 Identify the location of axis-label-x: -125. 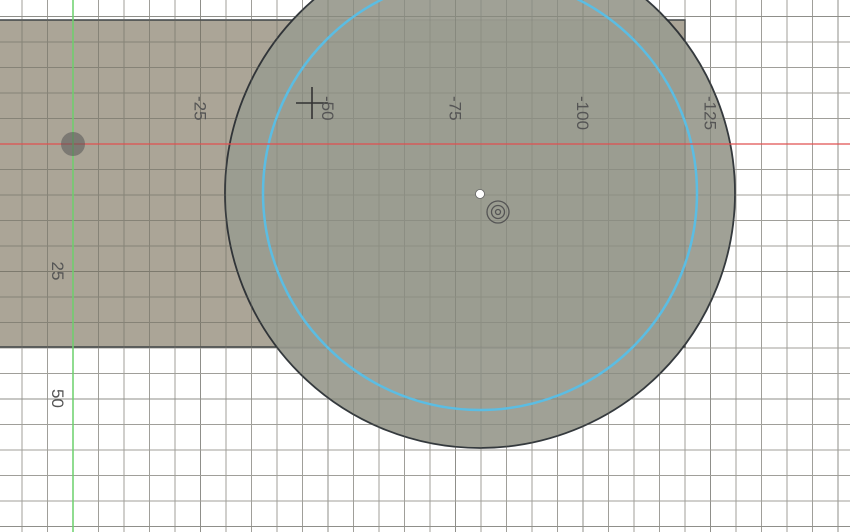
(710, 113).